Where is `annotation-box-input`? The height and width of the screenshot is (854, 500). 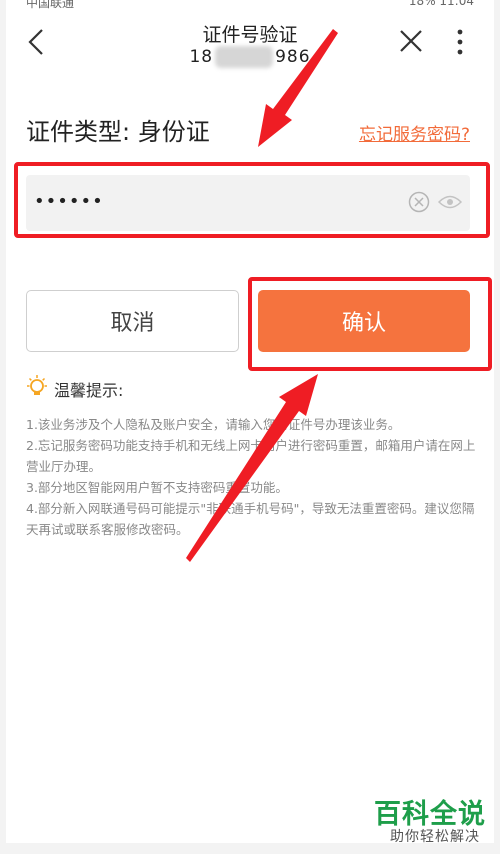 annotation-box-input is located at coordinates (252, 200).